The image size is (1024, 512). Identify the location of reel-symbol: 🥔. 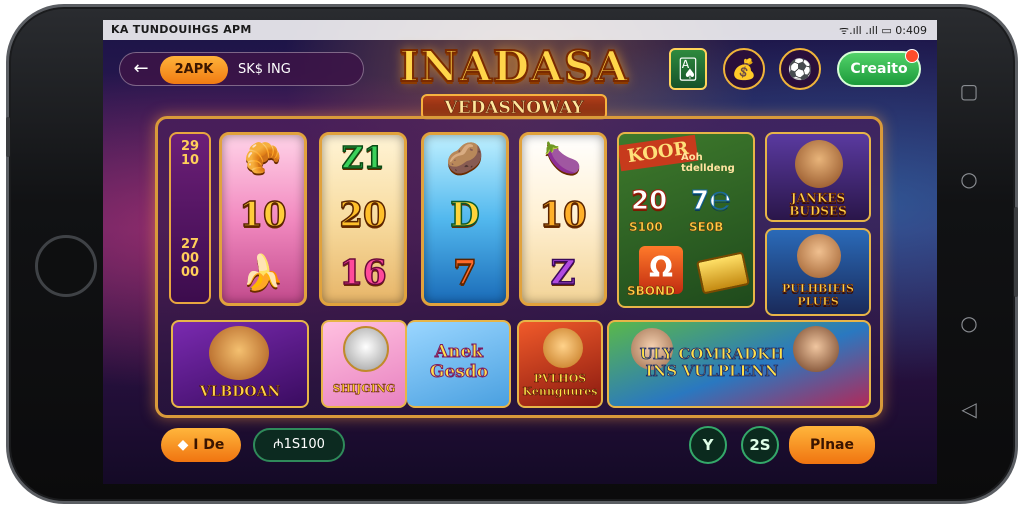
(465, 158).